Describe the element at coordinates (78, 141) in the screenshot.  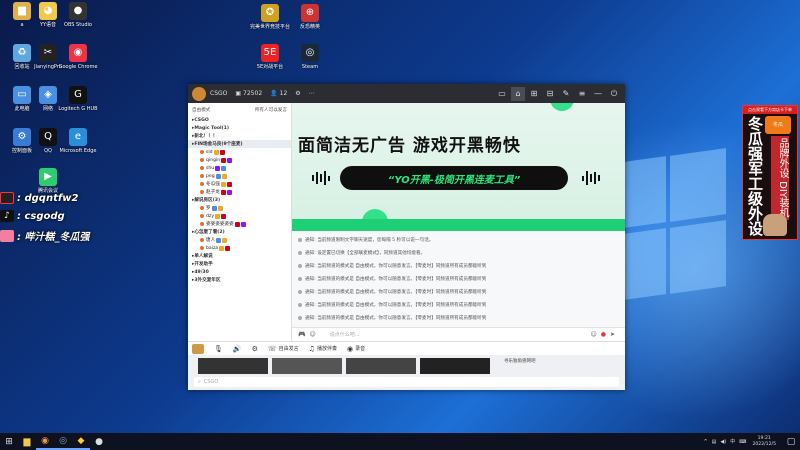
I see `desktop-icon-edge: e Microsoft Edge` at that location.